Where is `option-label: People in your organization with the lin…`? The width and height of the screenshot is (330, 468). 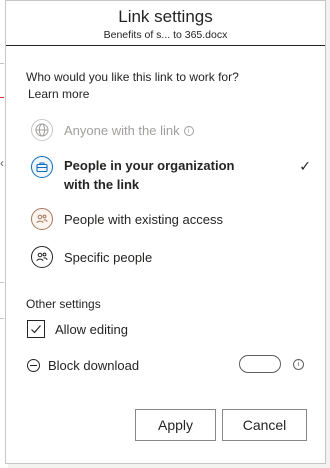
option-label: People in your organization with the lin… is located at coordinates (149, 175).